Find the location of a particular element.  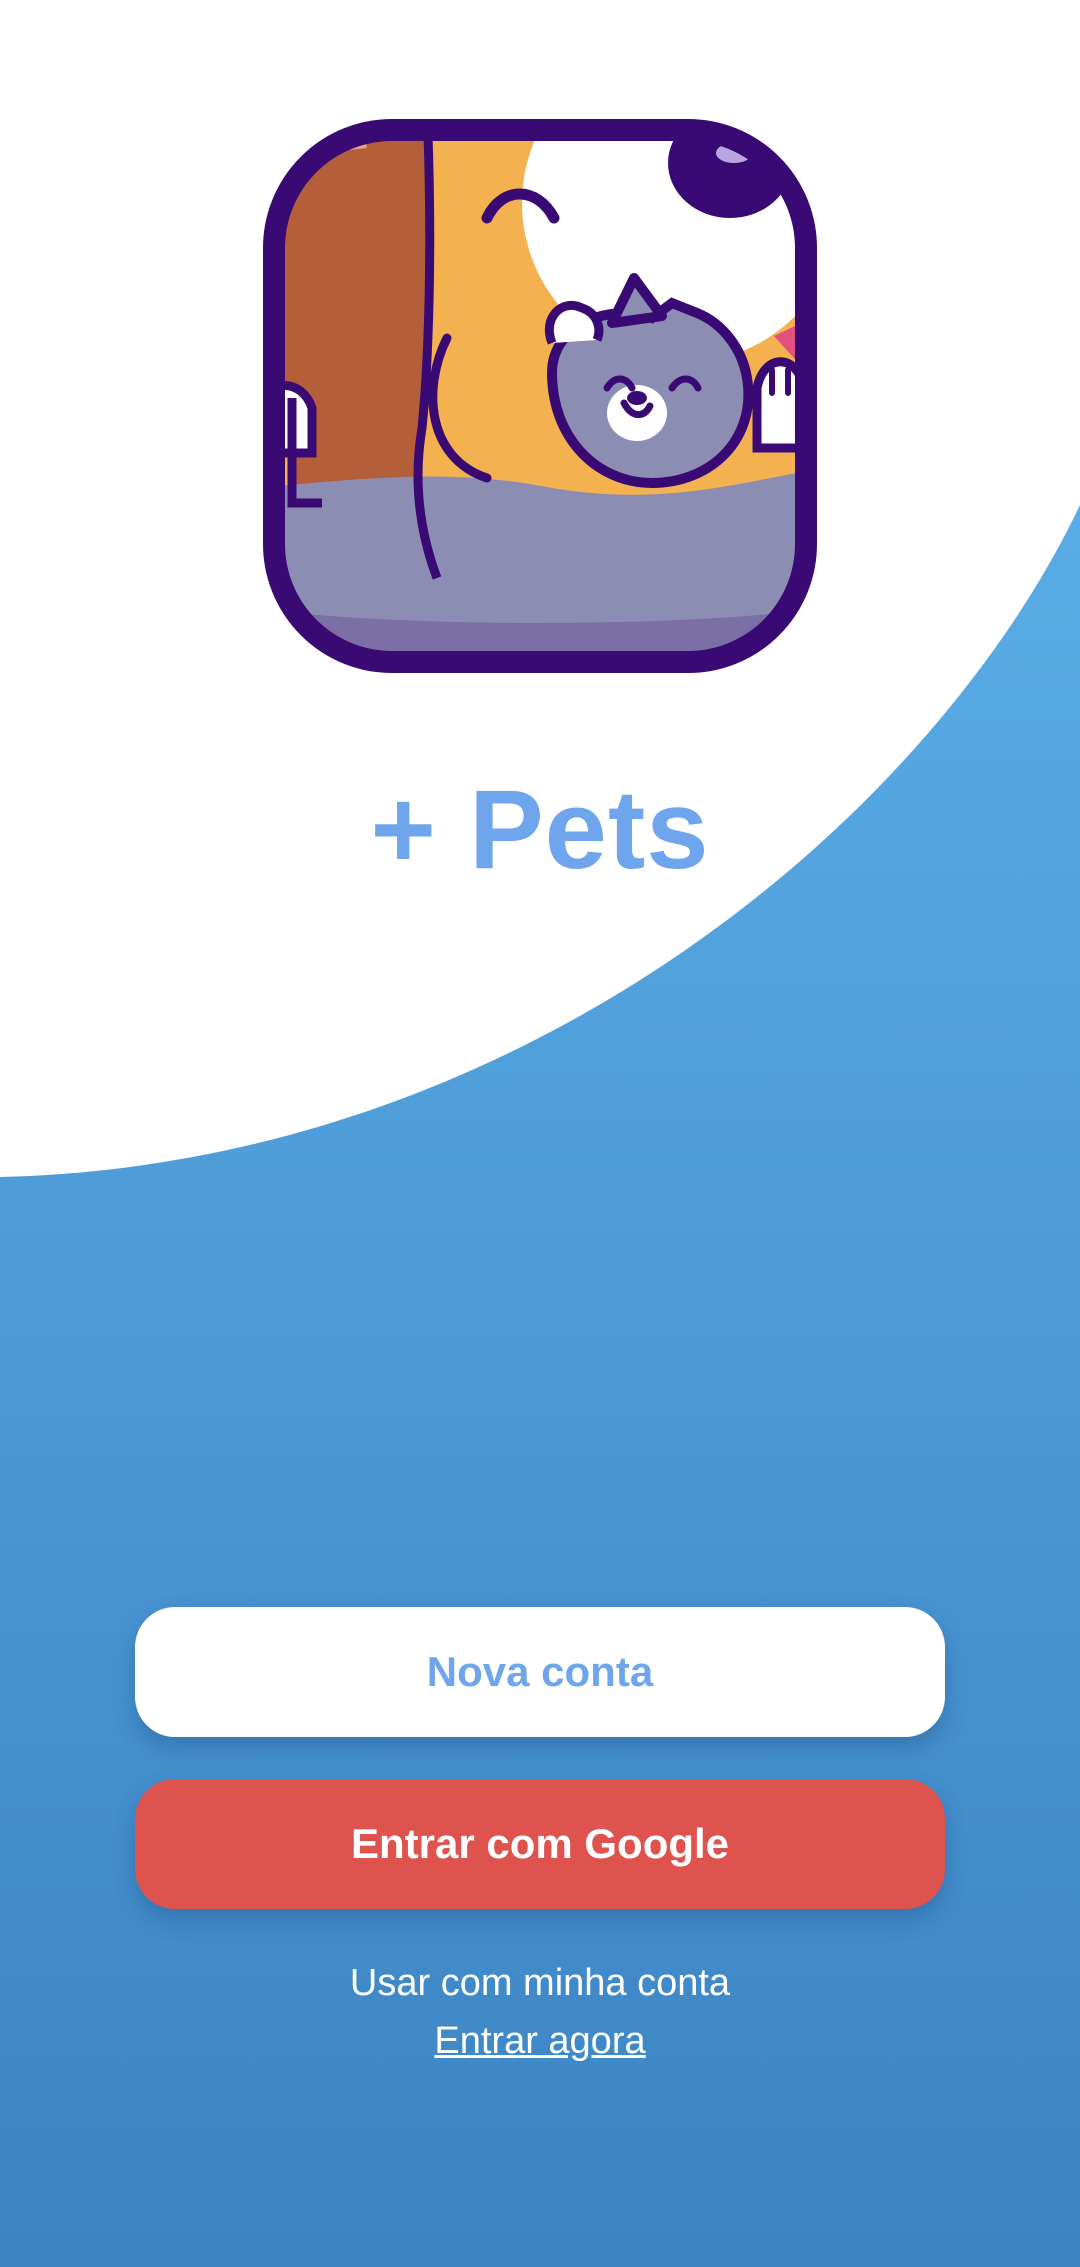

google-sign-in-button: Entrar com Google is located at coordinates (540, 1844).